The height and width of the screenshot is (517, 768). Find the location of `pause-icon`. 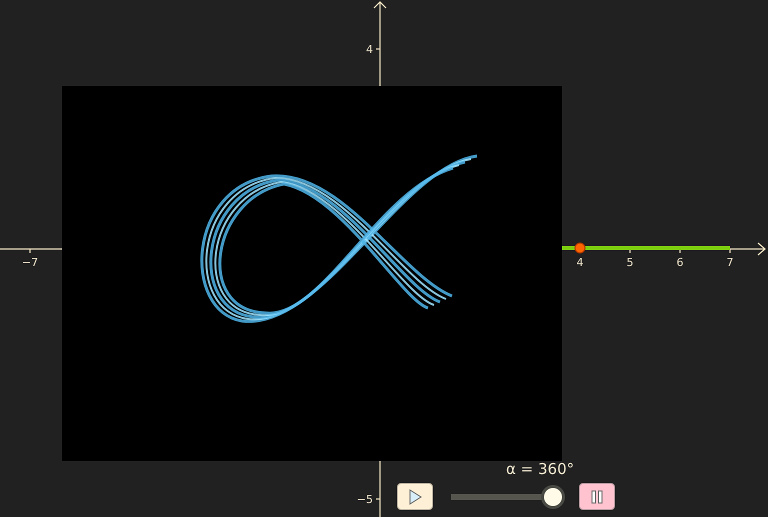

pause-icon is located at coordinates (597, 497).